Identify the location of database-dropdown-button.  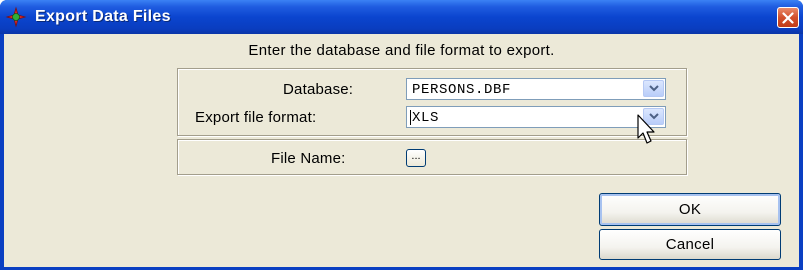
(653, 88).